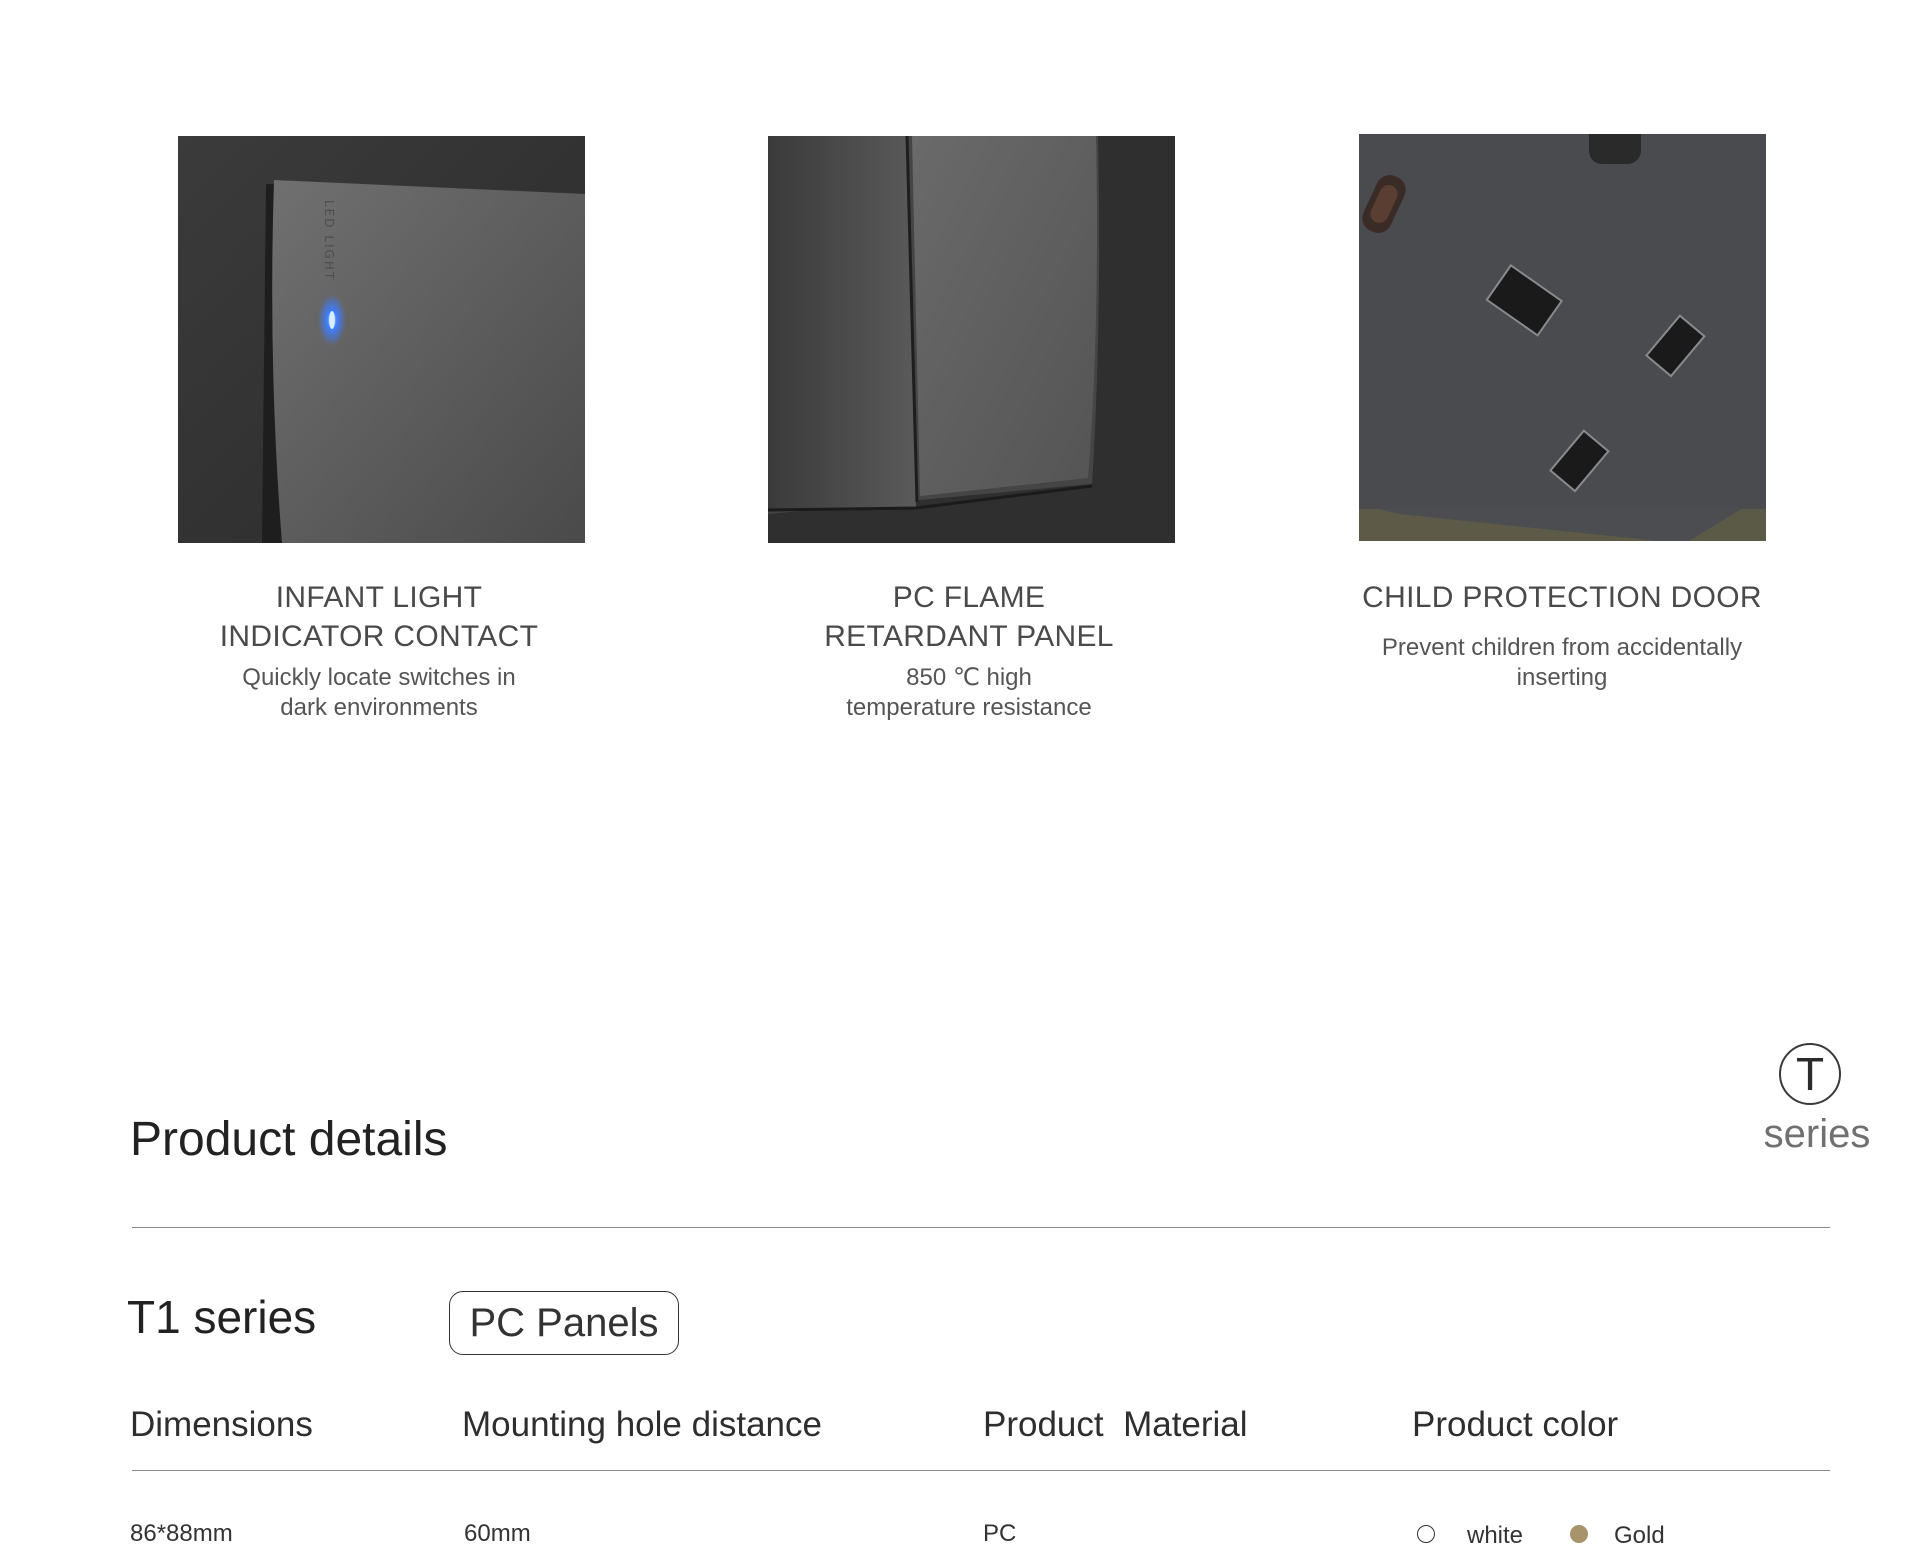 The height and width of the screenshot is (1550, 1920). I want to click on material-value: PC, so click(1000, 1533).